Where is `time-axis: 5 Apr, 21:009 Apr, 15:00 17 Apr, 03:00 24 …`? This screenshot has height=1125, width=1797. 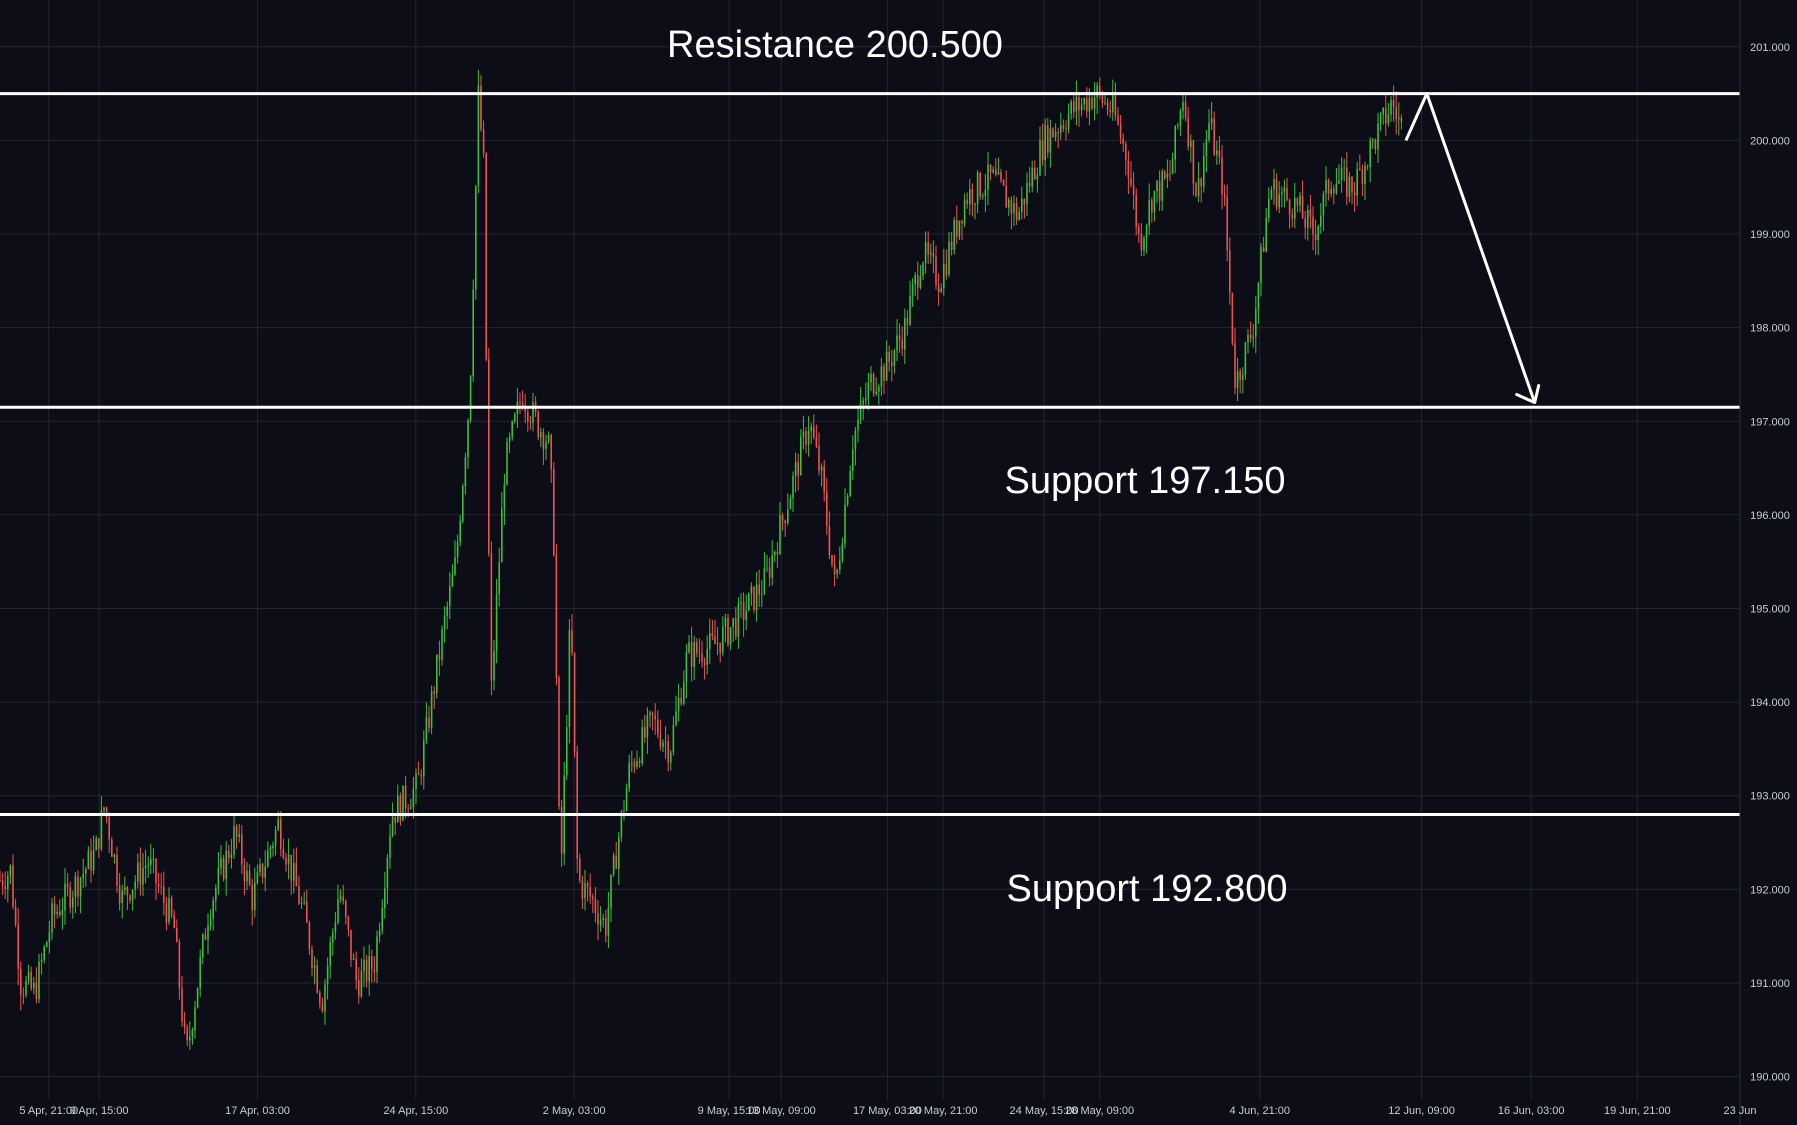 time-axis: 5 Apr, 21:009 Apr, 15:00 17 Apr, 03:00 24 … is located at coordinates (887, 1111).